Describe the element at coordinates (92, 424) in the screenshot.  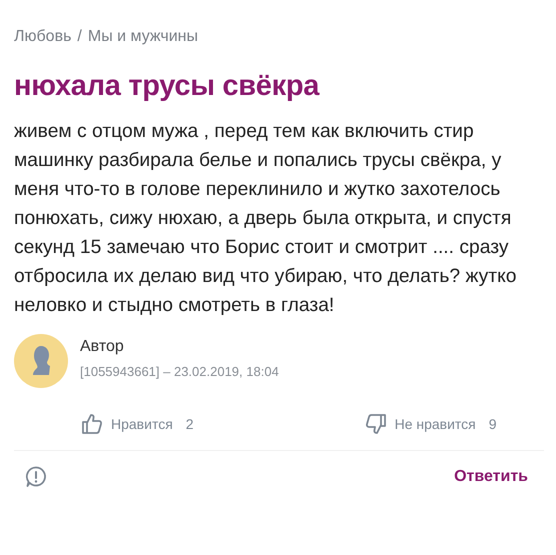
I see `thumbs-up-icon` at that location.